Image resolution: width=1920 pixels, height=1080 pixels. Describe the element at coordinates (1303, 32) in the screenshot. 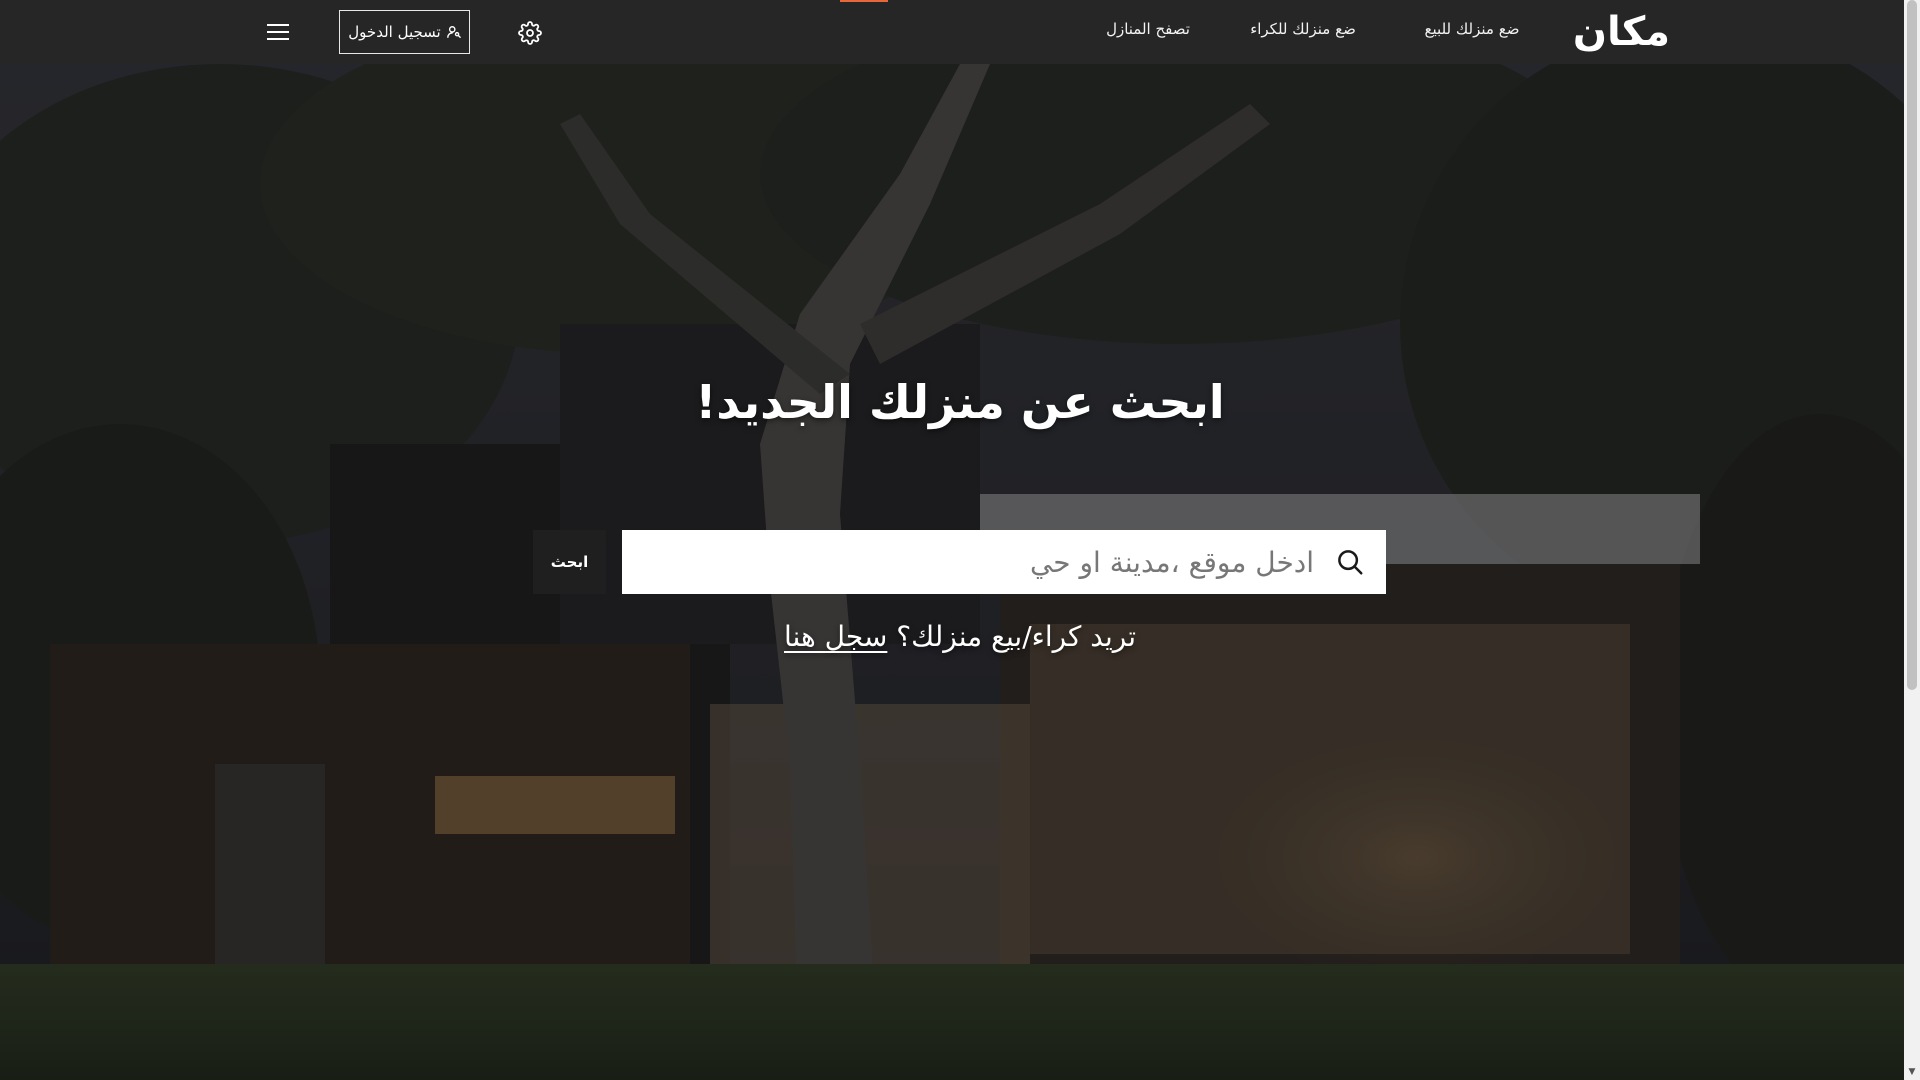

I see `nav-link-rent-home: ضع منزلك للكراء` at that location.